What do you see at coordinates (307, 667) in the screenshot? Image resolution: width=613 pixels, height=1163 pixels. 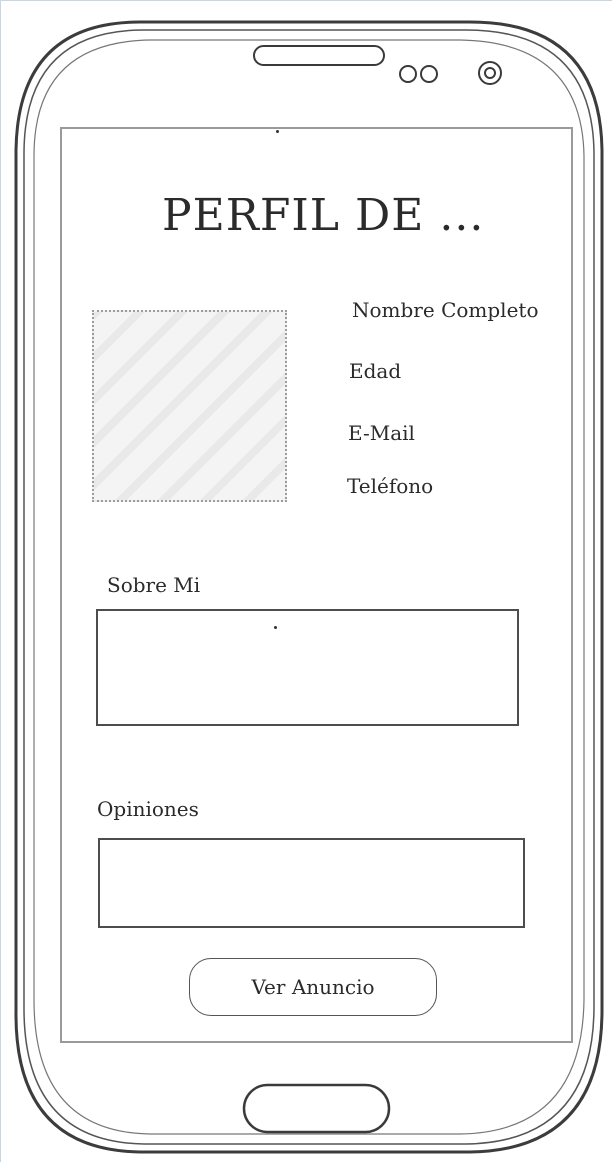 I see `about-me-textbox` at bounding box center [307, 667].